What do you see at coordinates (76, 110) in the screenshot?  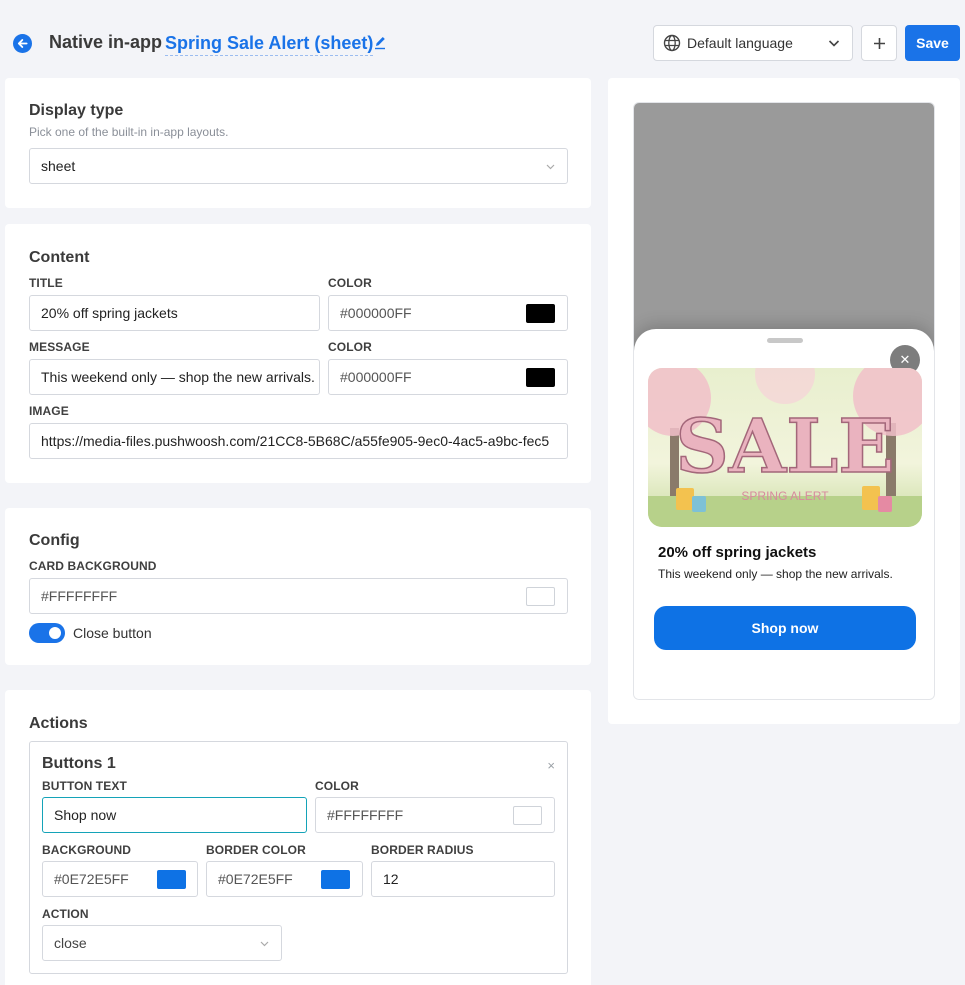 I see `display-type-heading: Display type` at bounding box center [76, 110].